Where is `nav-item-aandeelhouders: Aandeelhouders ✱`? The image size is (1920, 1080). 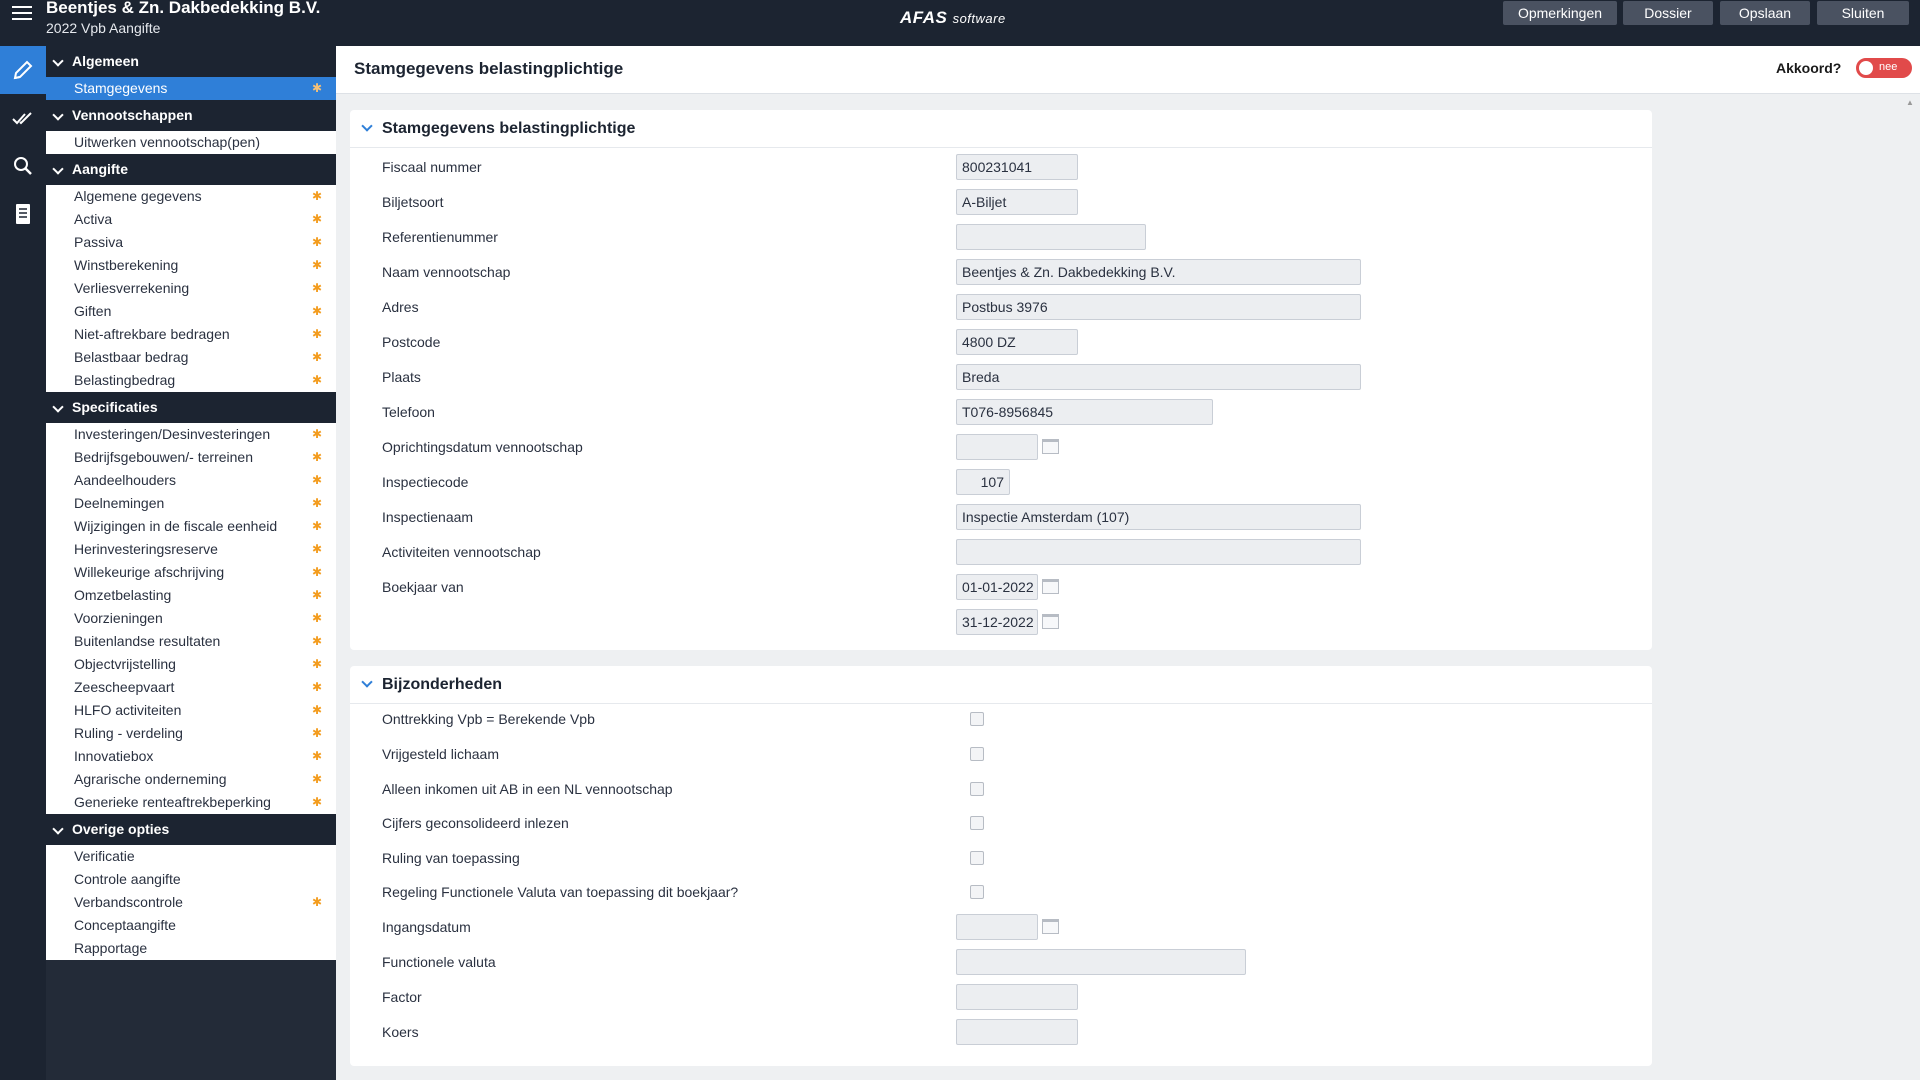
nav-item-aandeelhouders: Aandeelhouders ✱ is located at coordinates (191, 480).